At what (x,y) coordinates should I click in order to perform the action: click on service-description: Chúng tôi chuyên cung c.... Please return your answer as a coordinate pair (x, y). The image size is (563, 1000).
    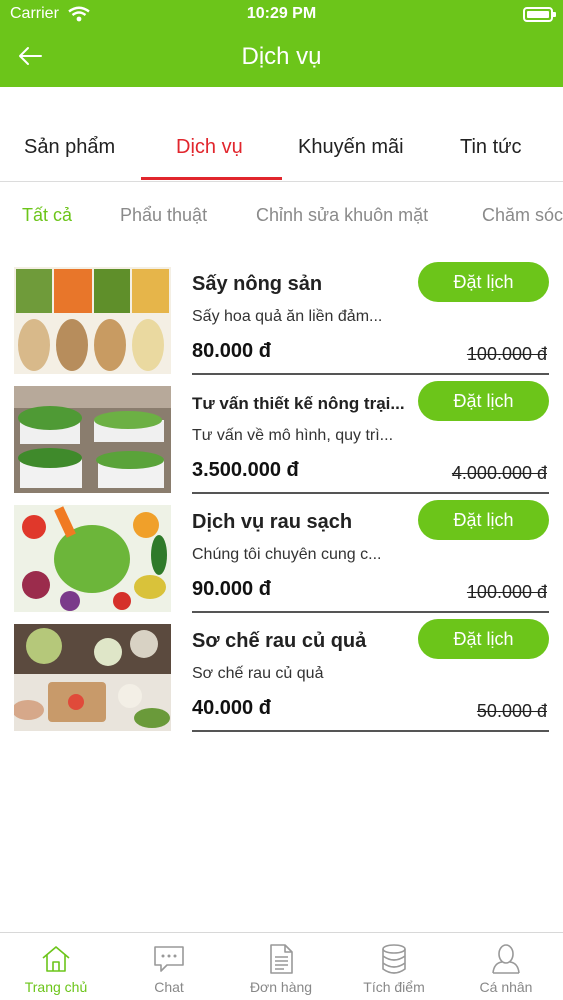
    Looking at the image, I should click on (287, 554).